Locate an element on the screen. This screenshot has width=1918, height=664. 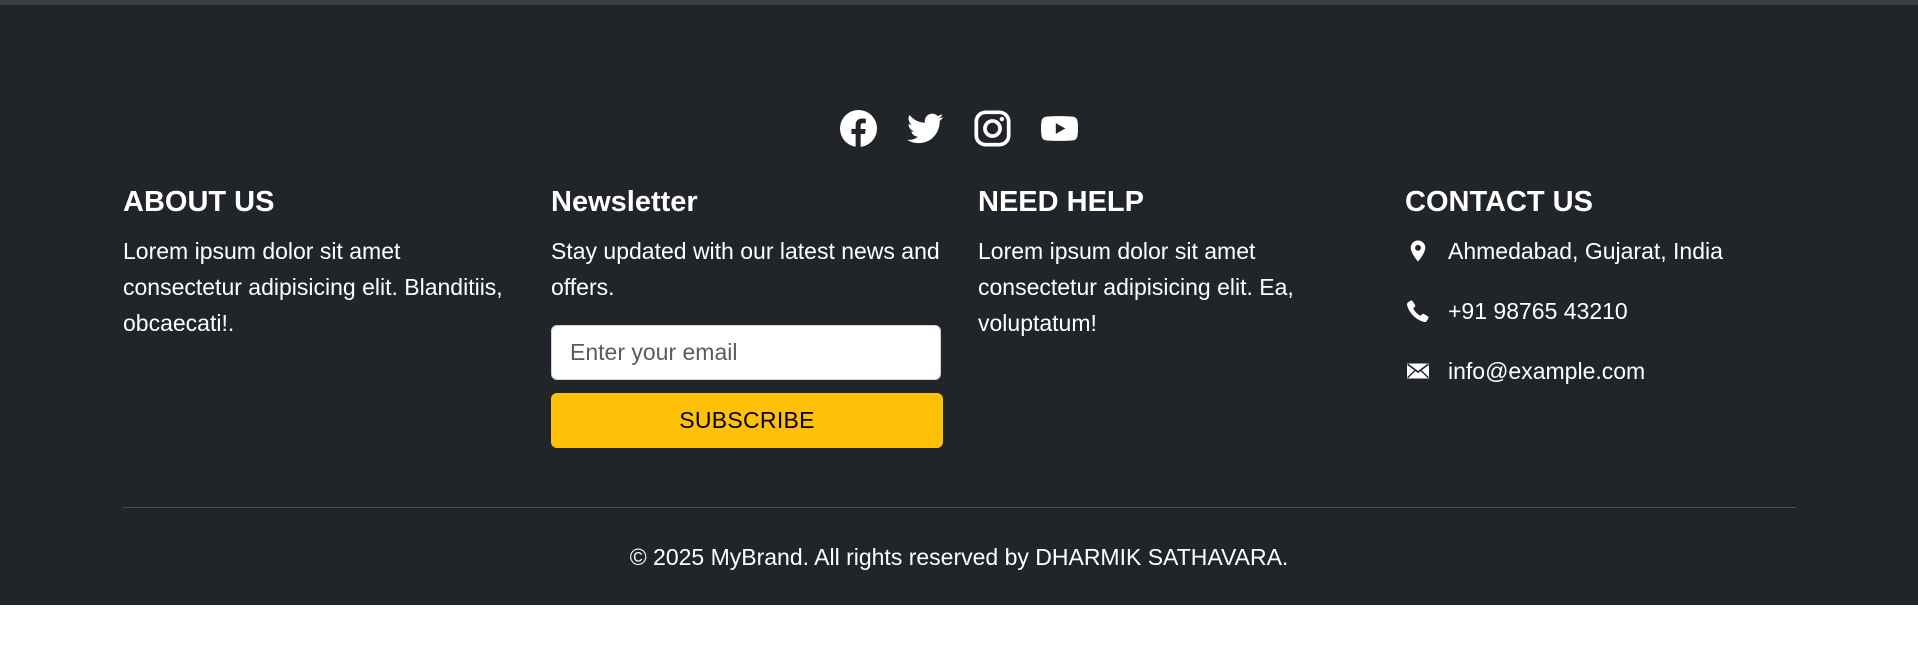
instagram-icon is located at coordinates (992, 128).